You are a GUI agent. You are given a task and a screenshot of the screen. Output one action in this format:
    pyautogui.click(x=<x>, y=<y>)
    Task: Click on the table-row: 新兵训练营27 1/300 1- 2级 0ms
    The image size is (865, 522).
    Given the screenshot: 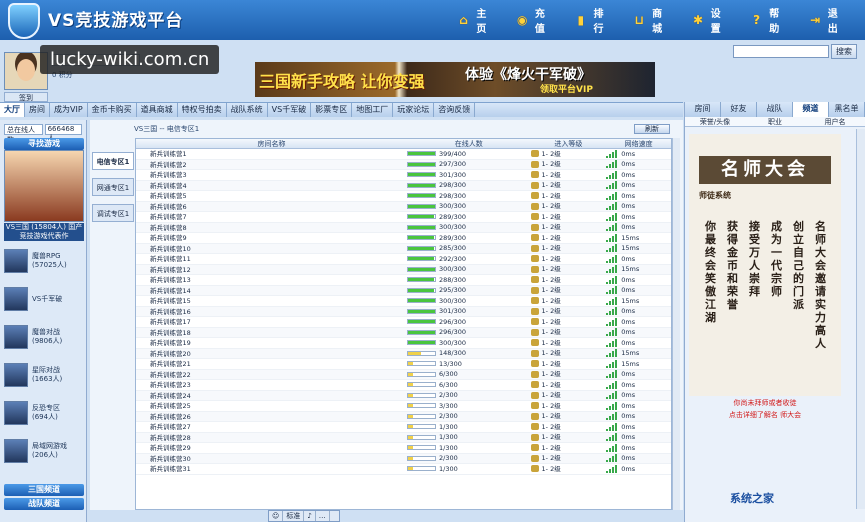 What is the action you would take?
    pyautogui.click(x=403, y=427)
    